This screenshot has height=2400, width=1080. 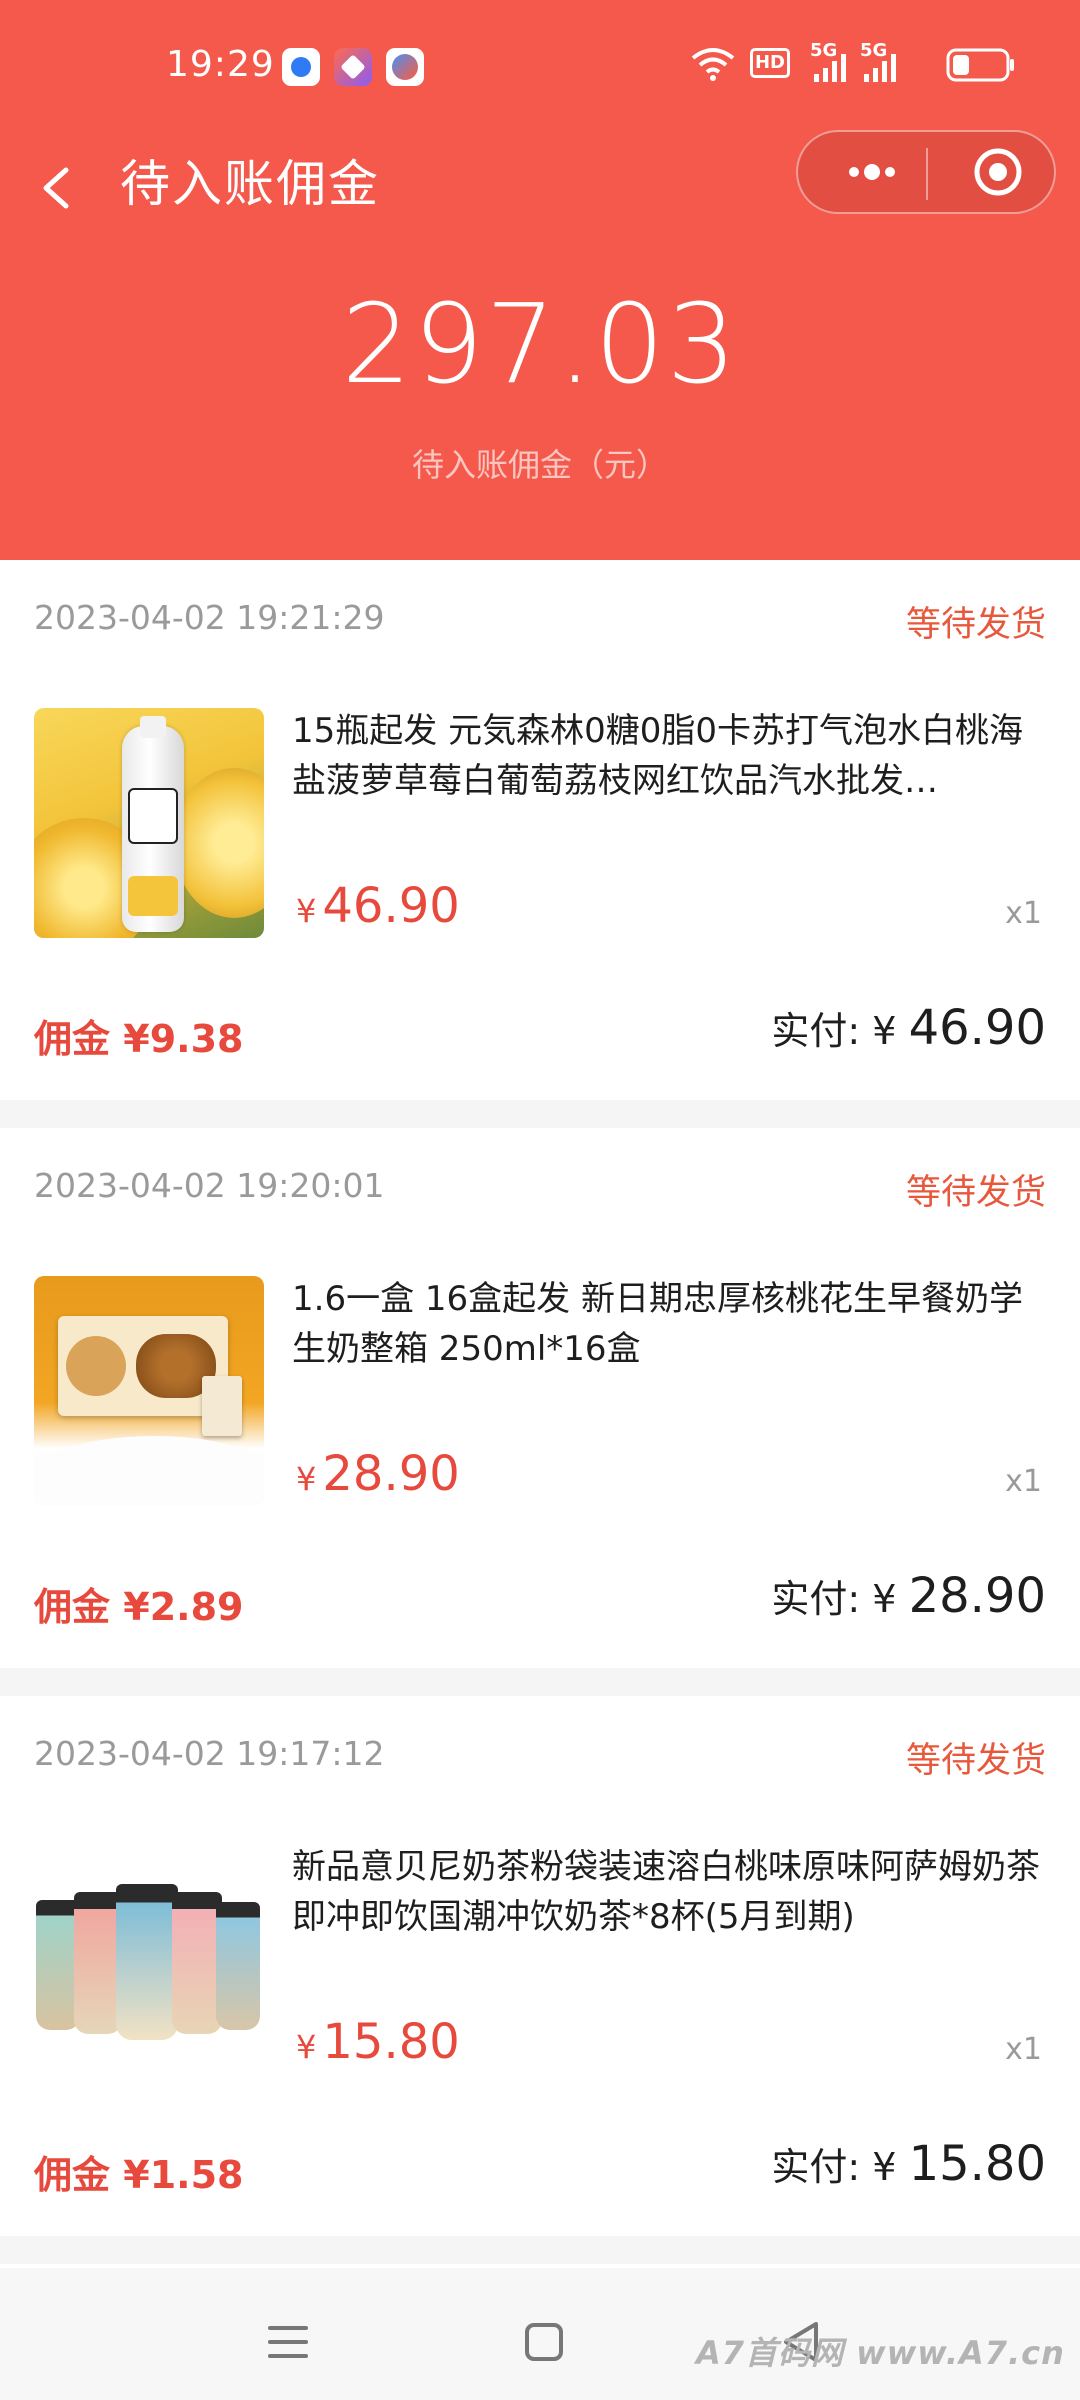 I want to click on product-price: ¥15.80, so click(x=378, y=2042).